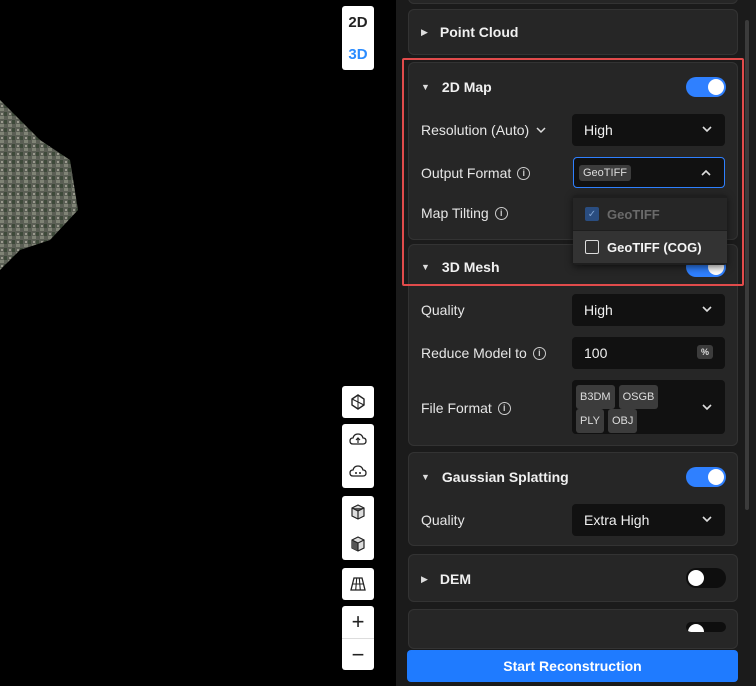 This screenshot has height=686, width=756. Describe the element at coordinates (650, 214) in the screenshot. I see `option-geotiff: ✓ GeoTIFF` at that location.